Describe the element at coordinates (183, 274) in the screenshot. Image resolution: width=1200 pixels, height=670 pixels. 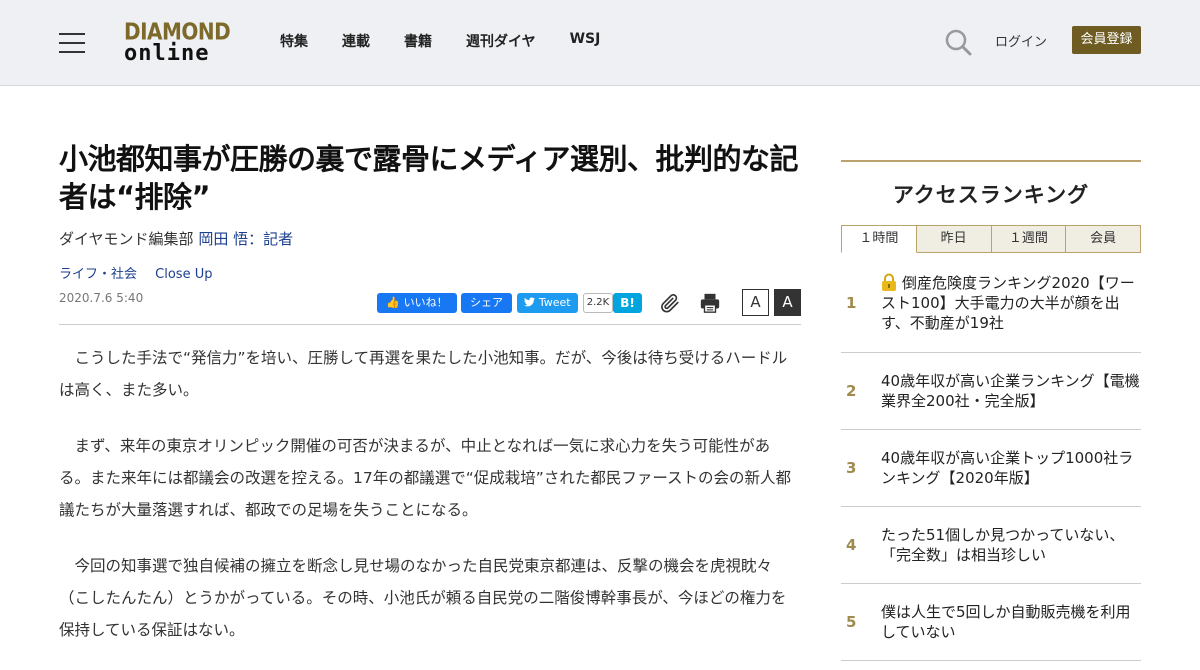
I see `tag-close-up: Close Up` at that location.